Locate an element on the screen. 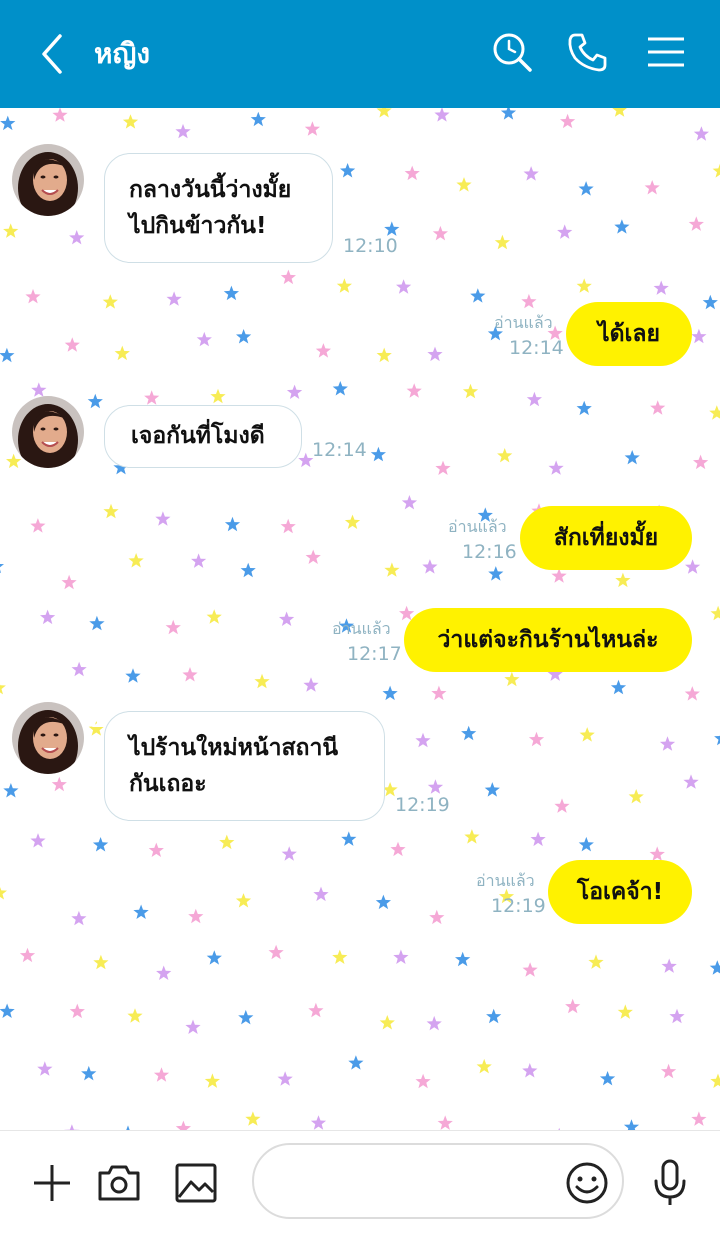 The height and width of the screenshot is (1233, 720). emoji-icon is located at coordinates (587, 1183).